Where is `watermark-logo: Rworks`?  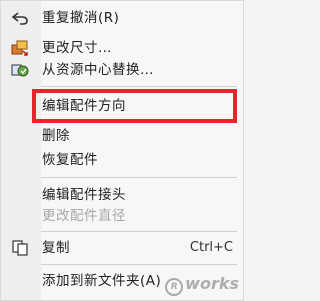 watermark-logo: Rworks is located at coordinates (202, 285).